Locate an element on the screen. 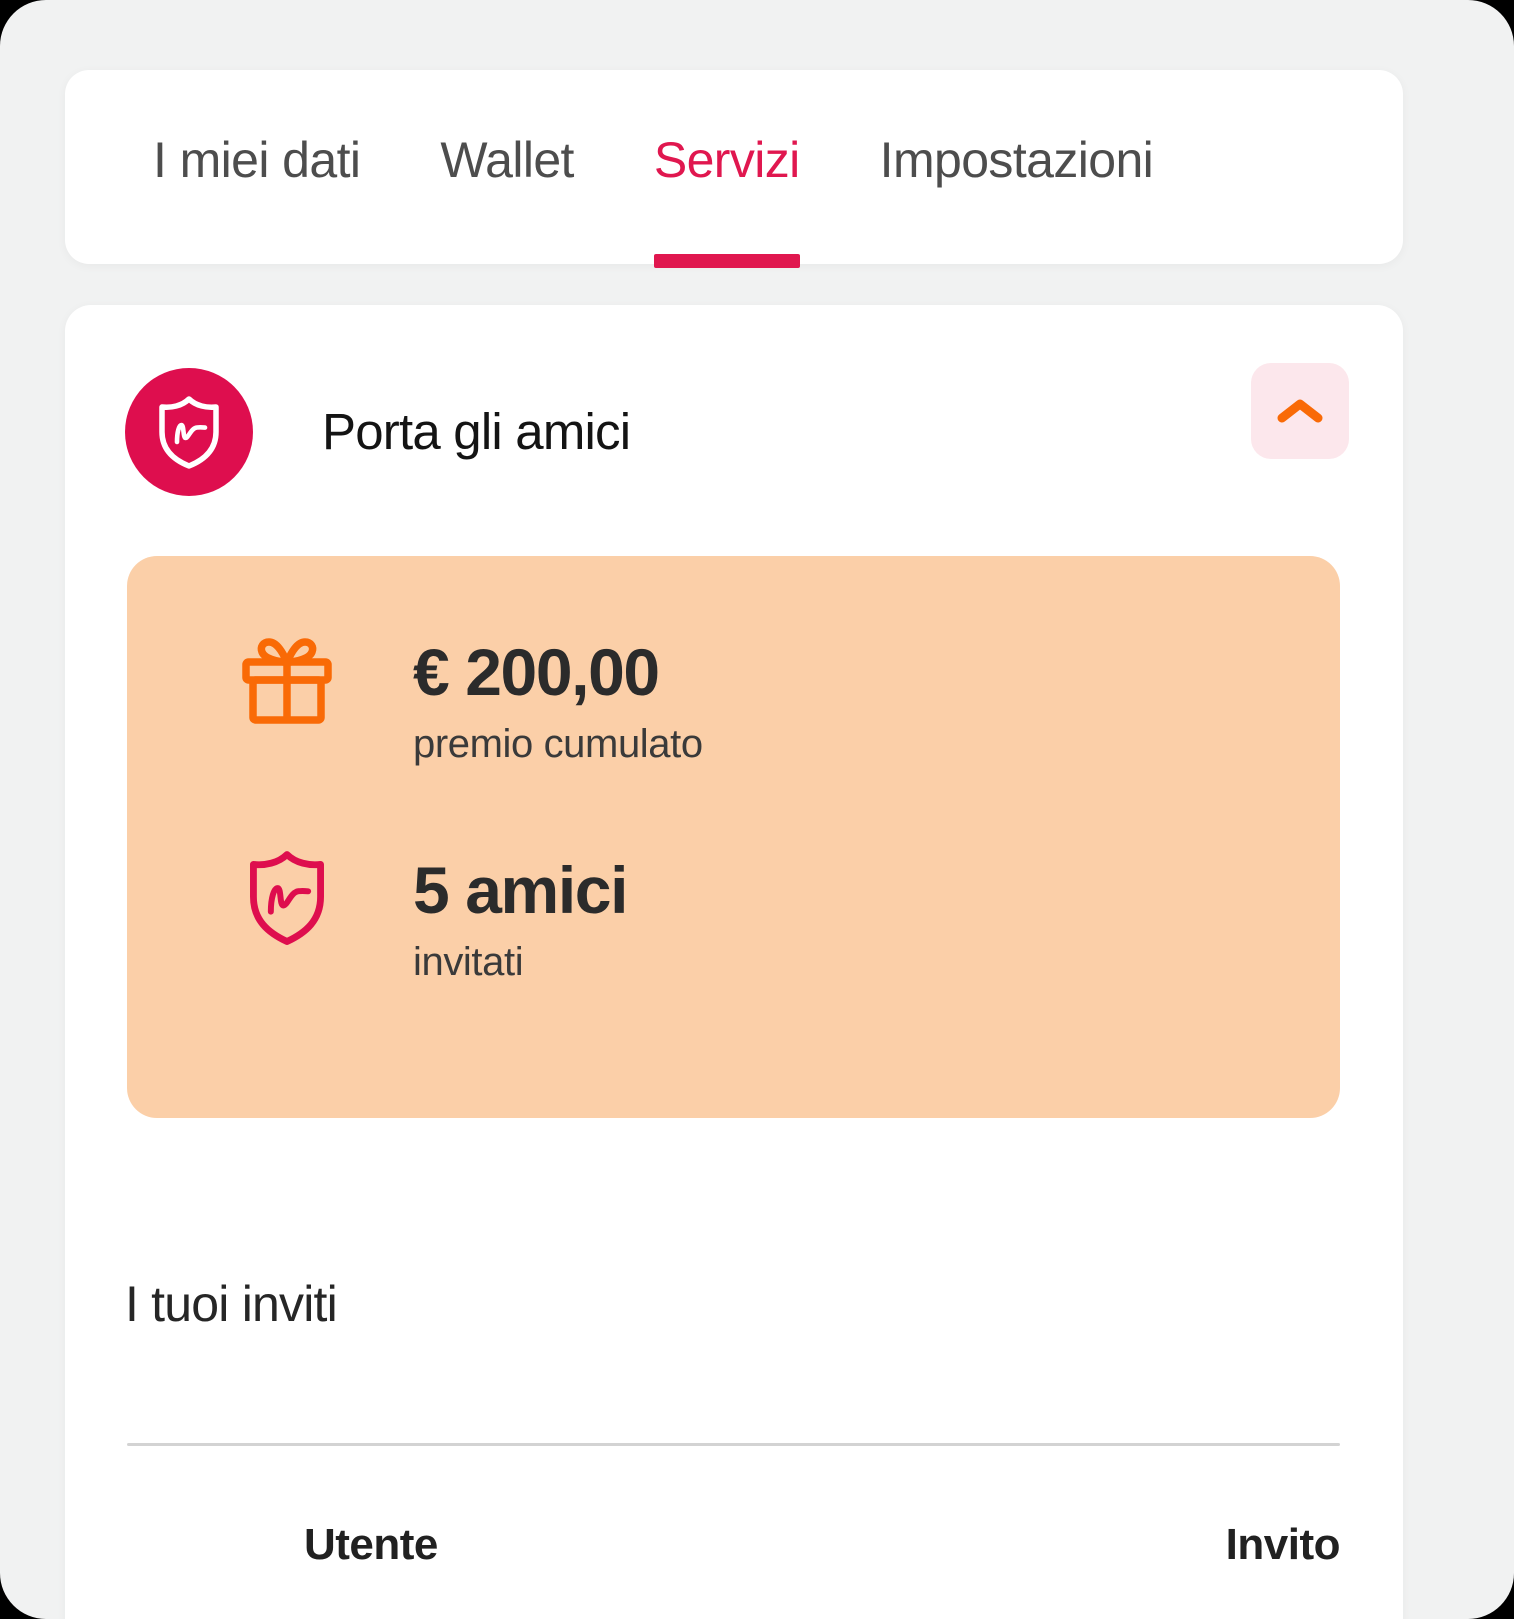 The height and width of the screenshot is (1619, 1514). reward-text-block: 5 amici invitati is located at coordinates (520, 917).